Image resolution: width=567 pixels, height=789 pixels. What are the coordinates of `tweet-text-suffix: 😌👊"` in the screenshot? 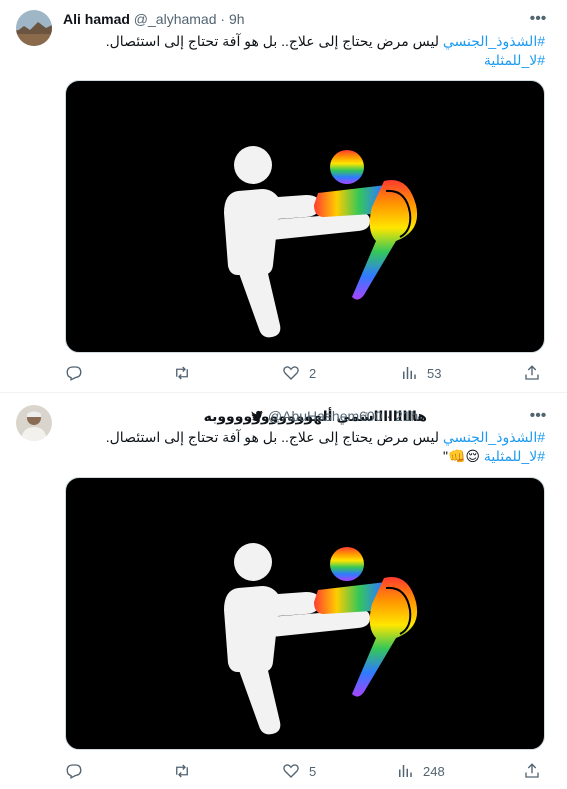 It's located at (463, 456).